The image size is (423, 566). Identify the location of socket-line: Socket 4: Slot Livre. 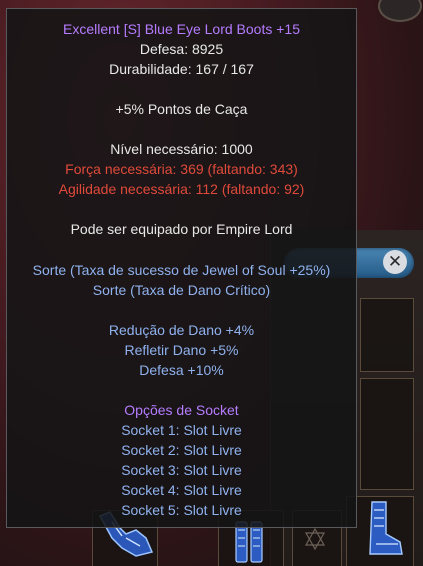
(181, 490).